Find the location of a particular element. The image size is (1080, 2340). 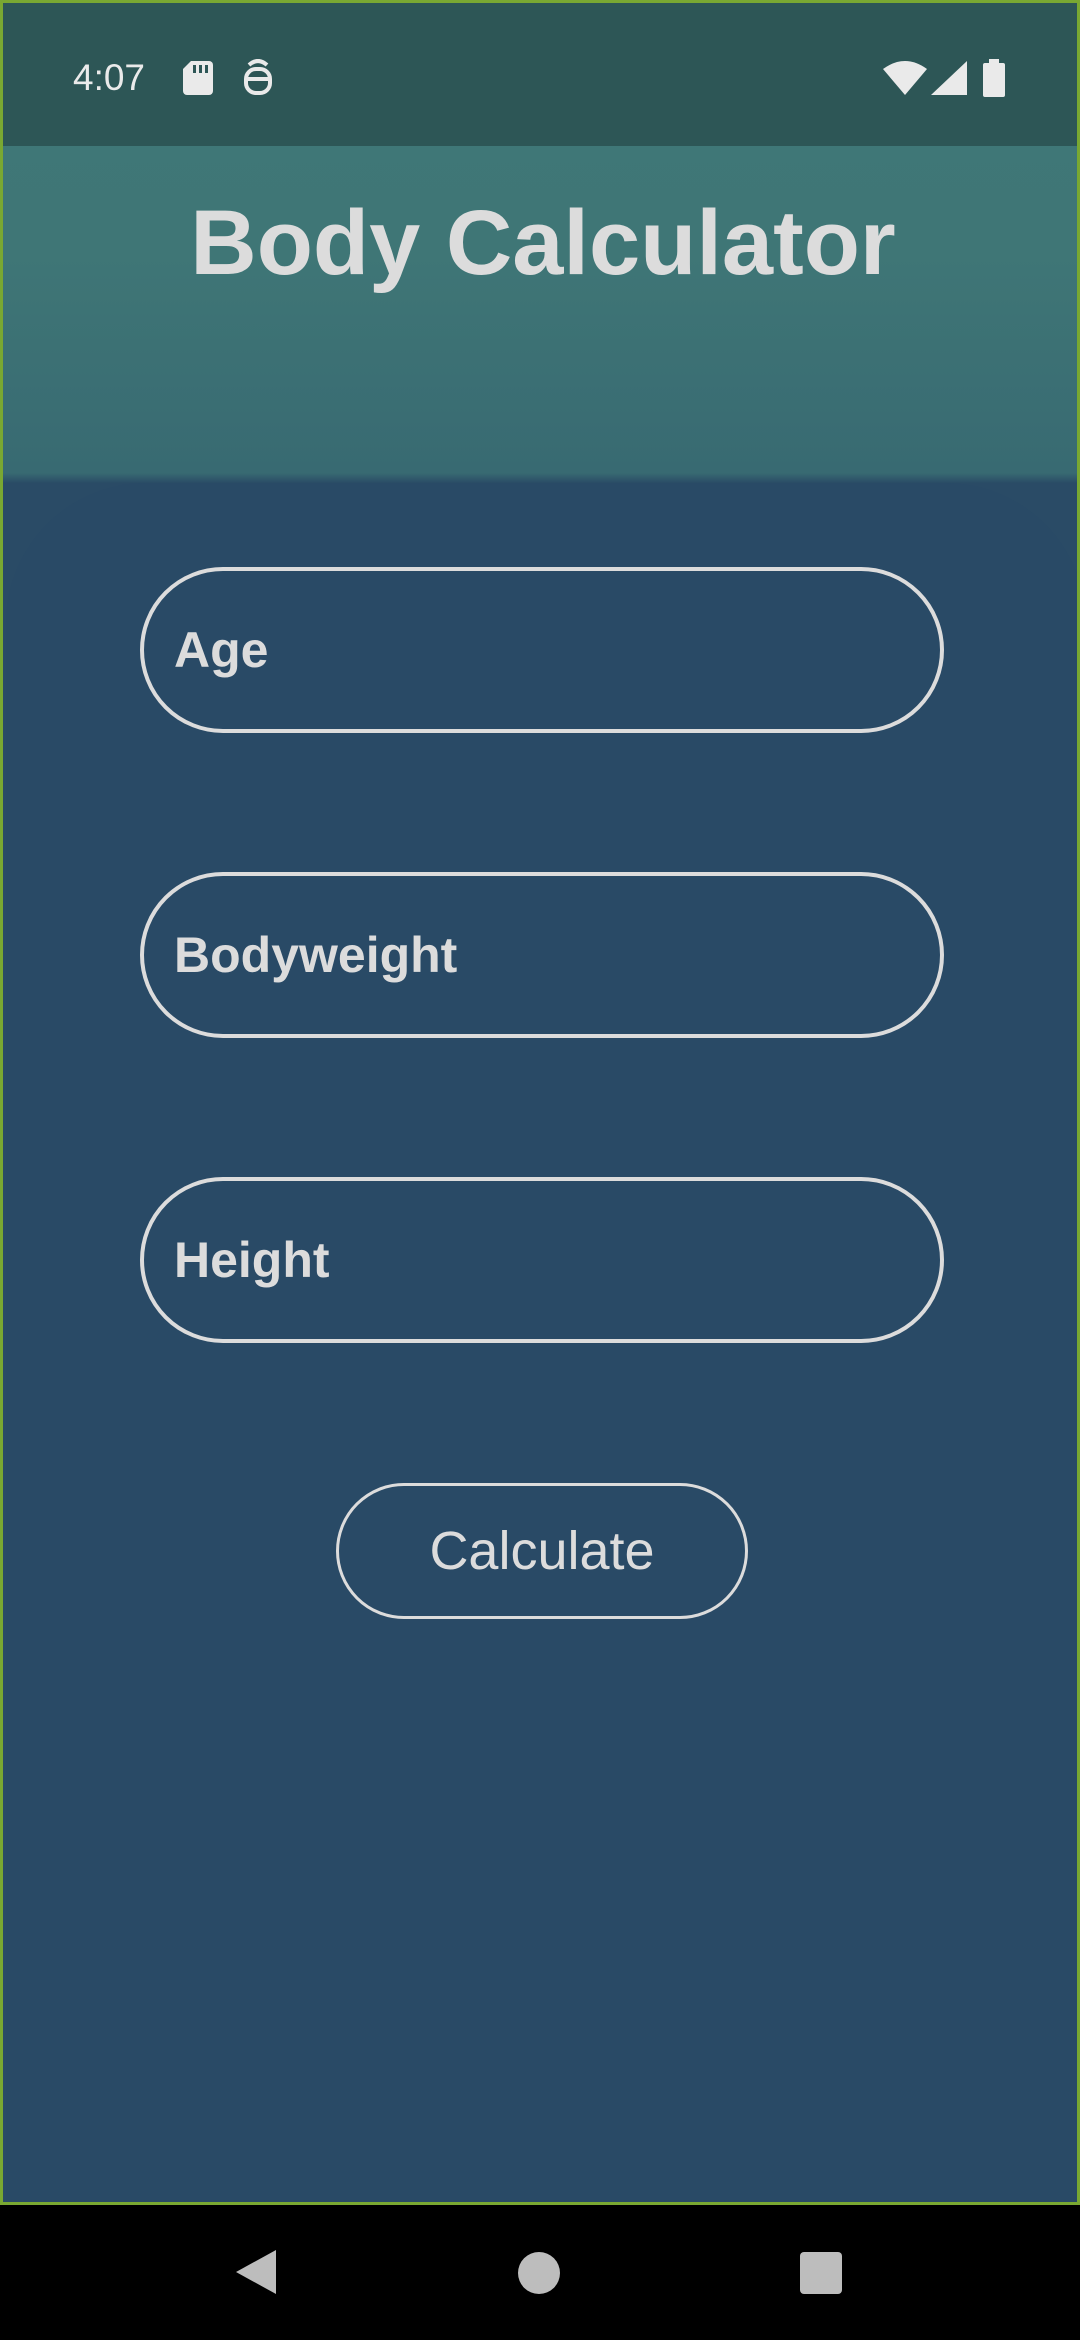

home-icon is located at coordinates (539, 2273).